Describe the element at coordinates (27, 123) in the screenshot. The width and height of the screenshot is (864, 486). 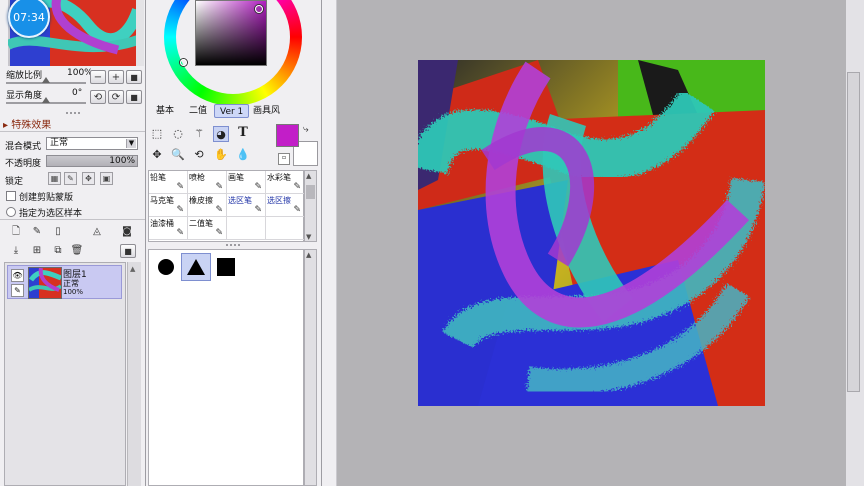
I see `effects-header: ▸ 特殊效果` at that location.